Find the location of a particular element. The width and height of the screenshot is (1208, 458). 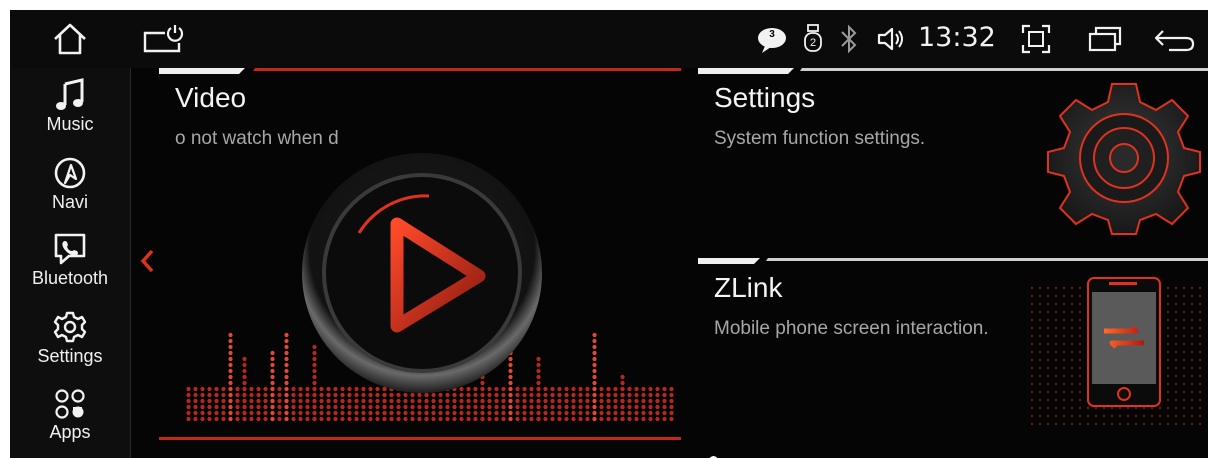

bluetooth-status is located at coordinates (849, 39).